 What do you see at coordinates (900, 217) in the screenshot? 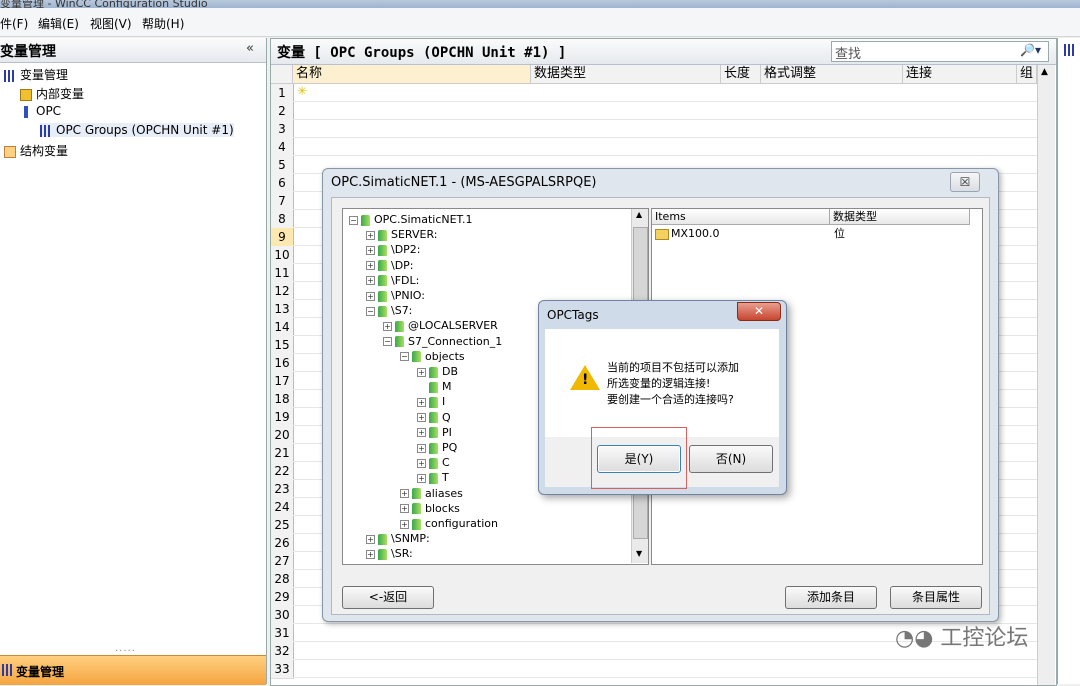
I see `items-type-column-header: 数据类型` at bounding box center [900, 217].